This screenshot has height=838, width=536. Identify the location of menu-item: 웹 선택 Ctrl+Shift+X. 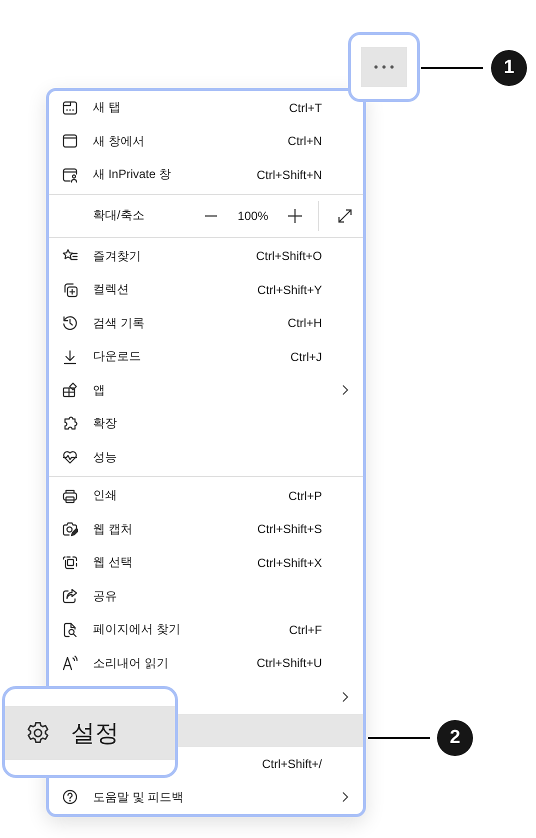
(206, 563).